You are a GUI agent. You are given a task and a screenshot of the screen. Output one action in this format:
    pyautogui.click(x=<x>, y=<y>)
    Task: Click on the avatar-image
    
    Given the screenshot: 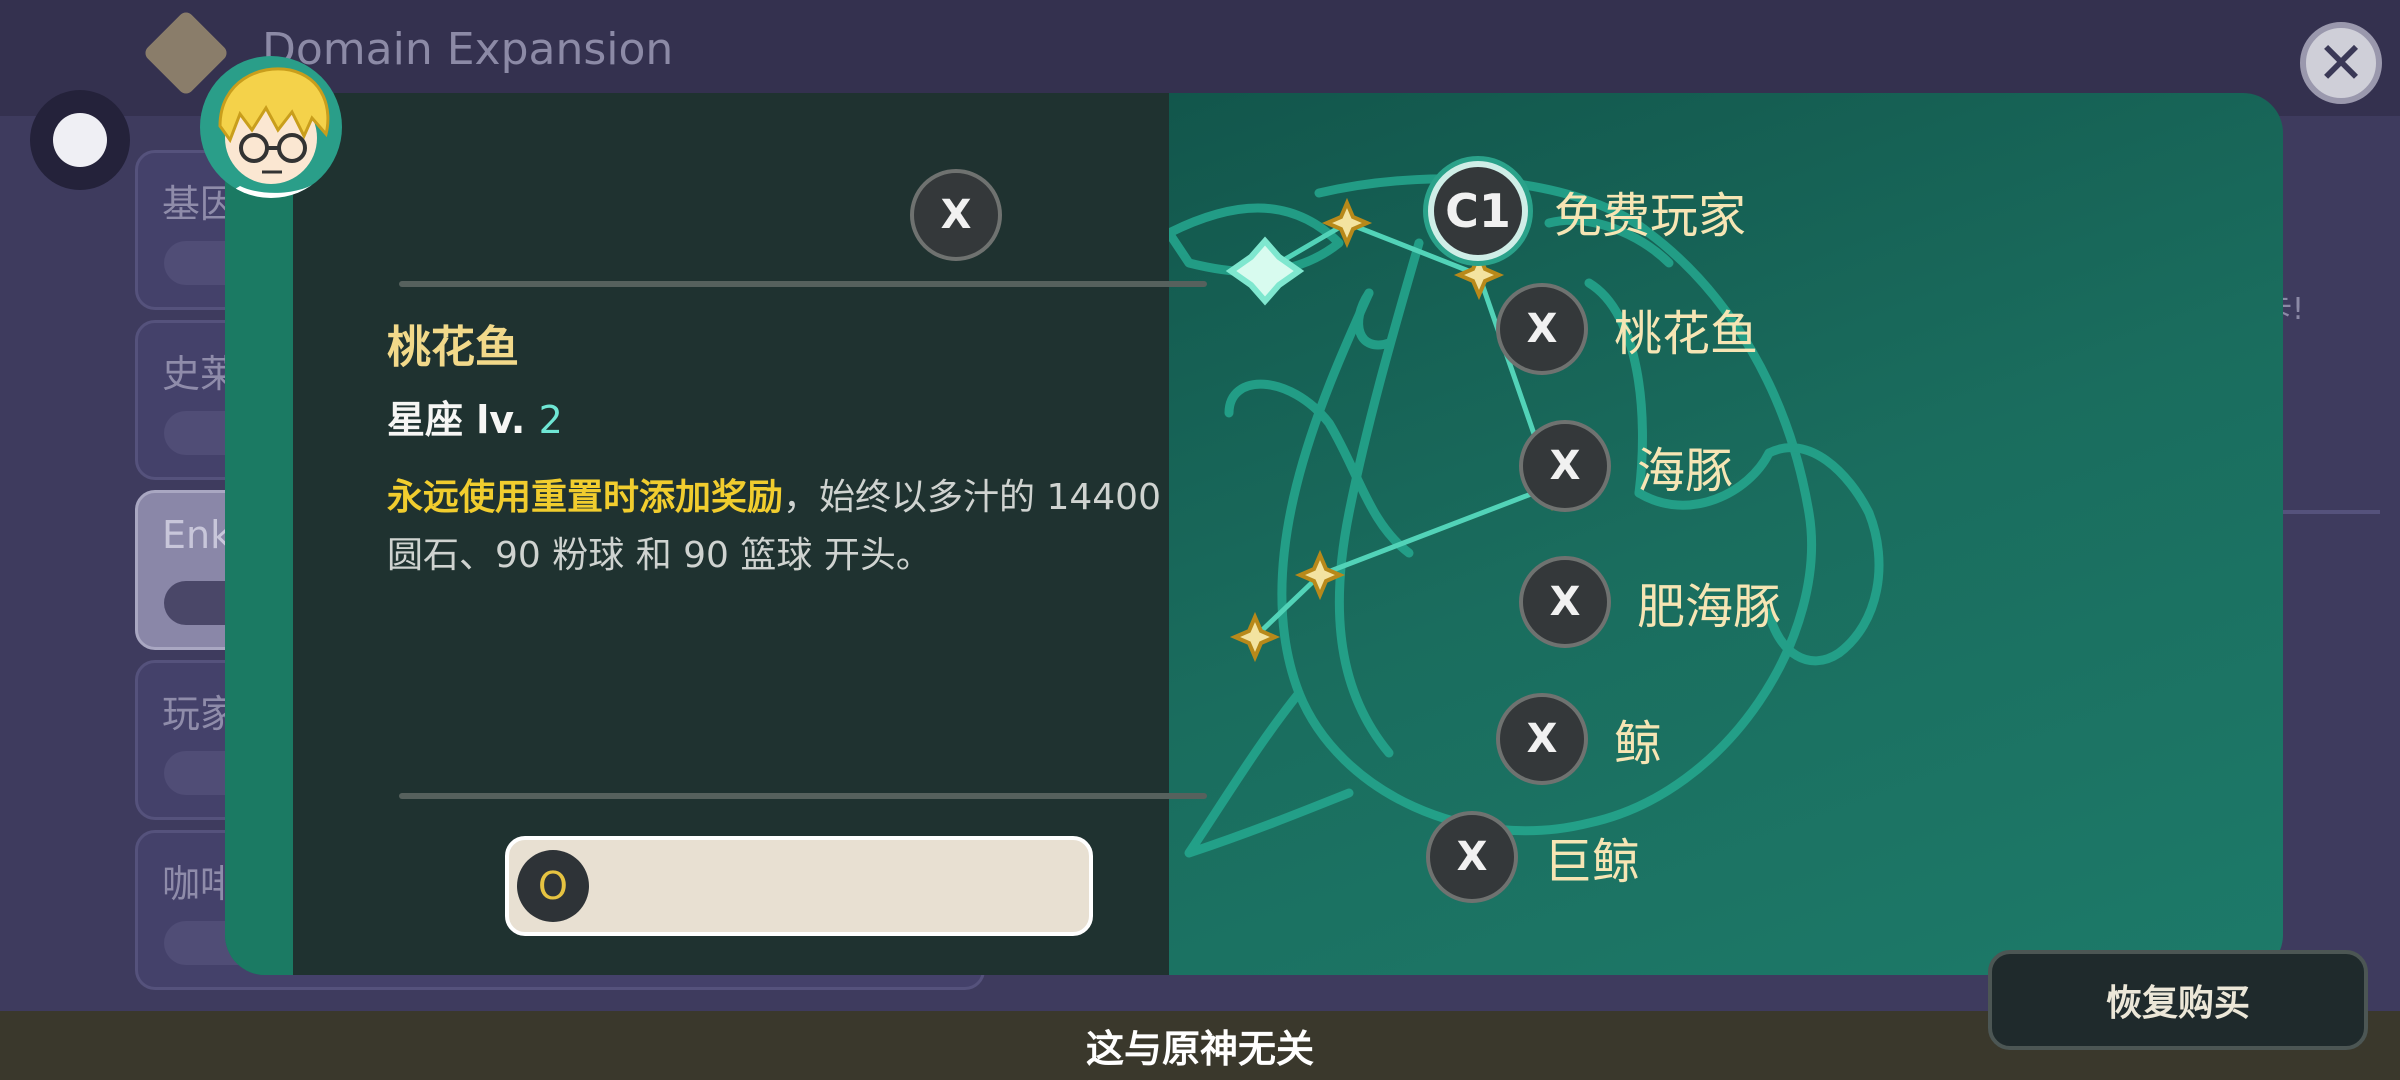 What is the action you would take?
    pyautogui.click(x=280, y=132)
    